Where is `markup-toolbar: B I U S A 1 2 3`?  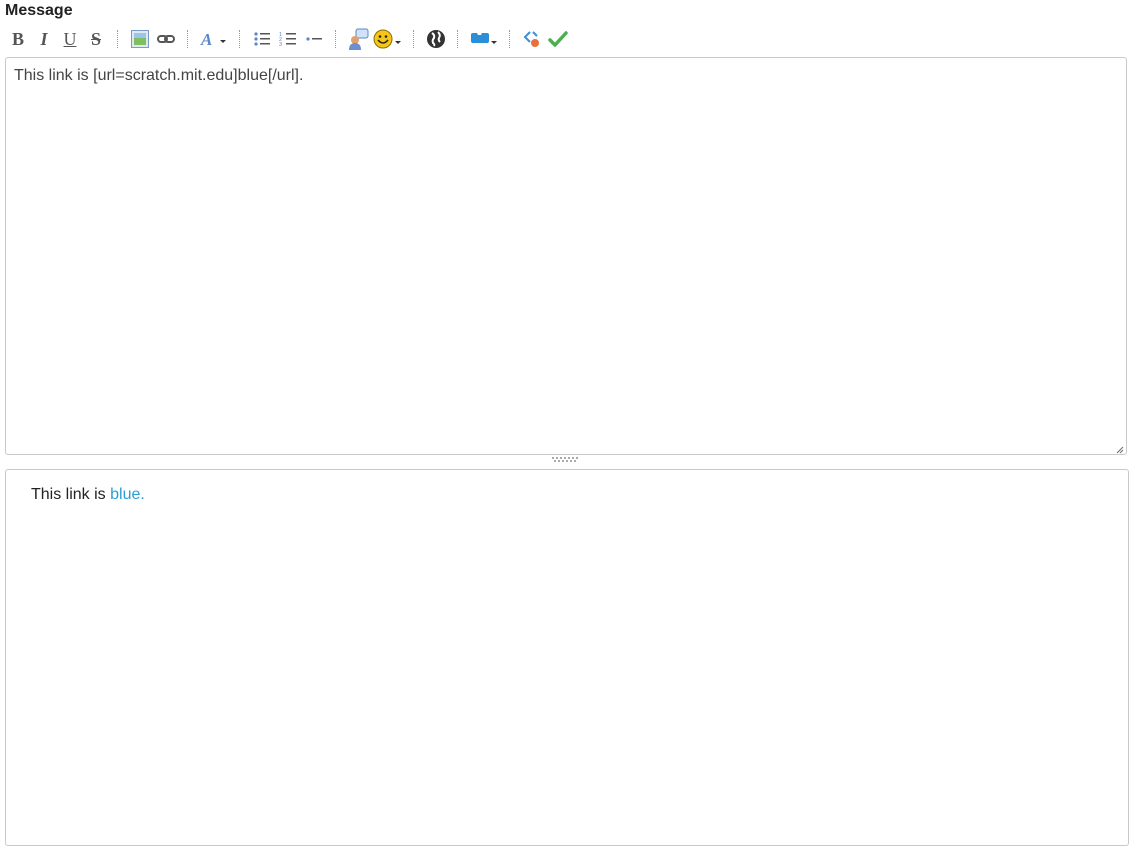 markup-toolbar: B I U S A 1 2 3 is located at coordinates (288, 39).